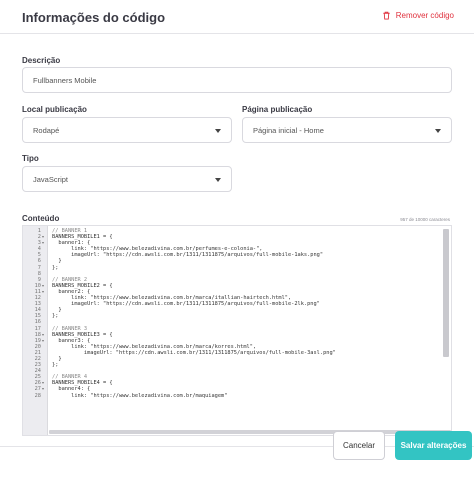 The width and height of the screenshot is (474, 488). I want to click on character-counter: 957 de 10000 caracteres, so click(425, 219).